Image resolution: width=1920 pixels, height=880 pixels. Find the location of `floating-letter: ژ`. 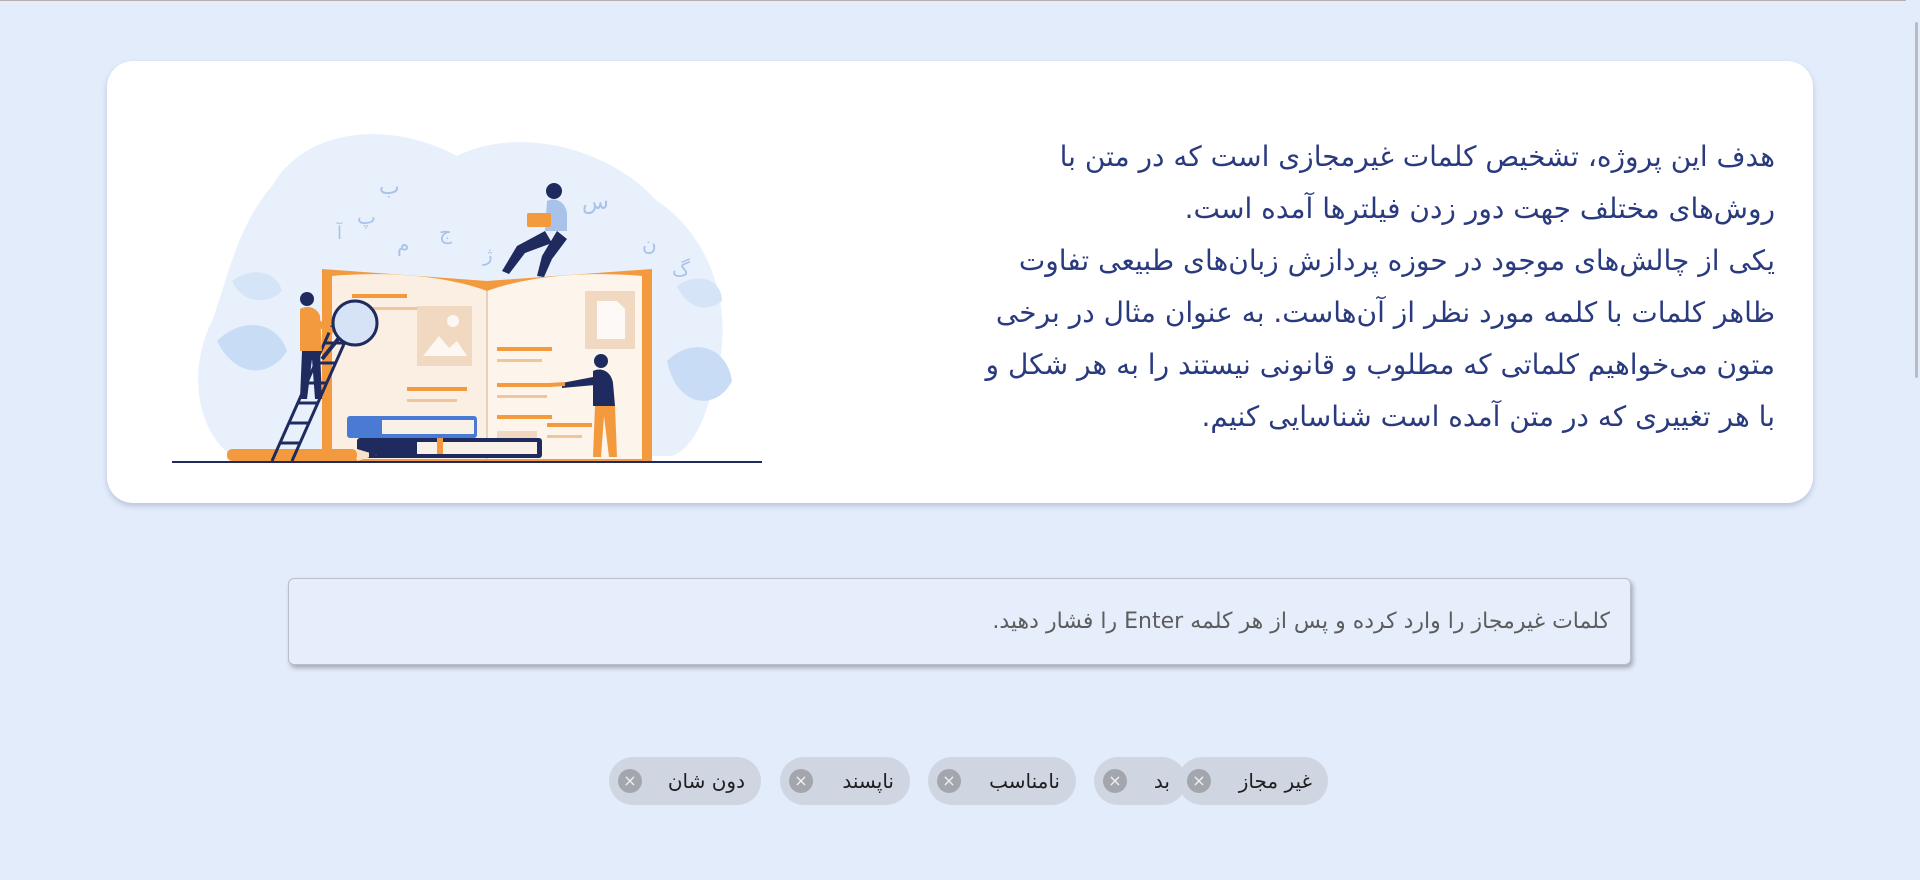

floating-letter: ژ is located at coordinates (487, 254).